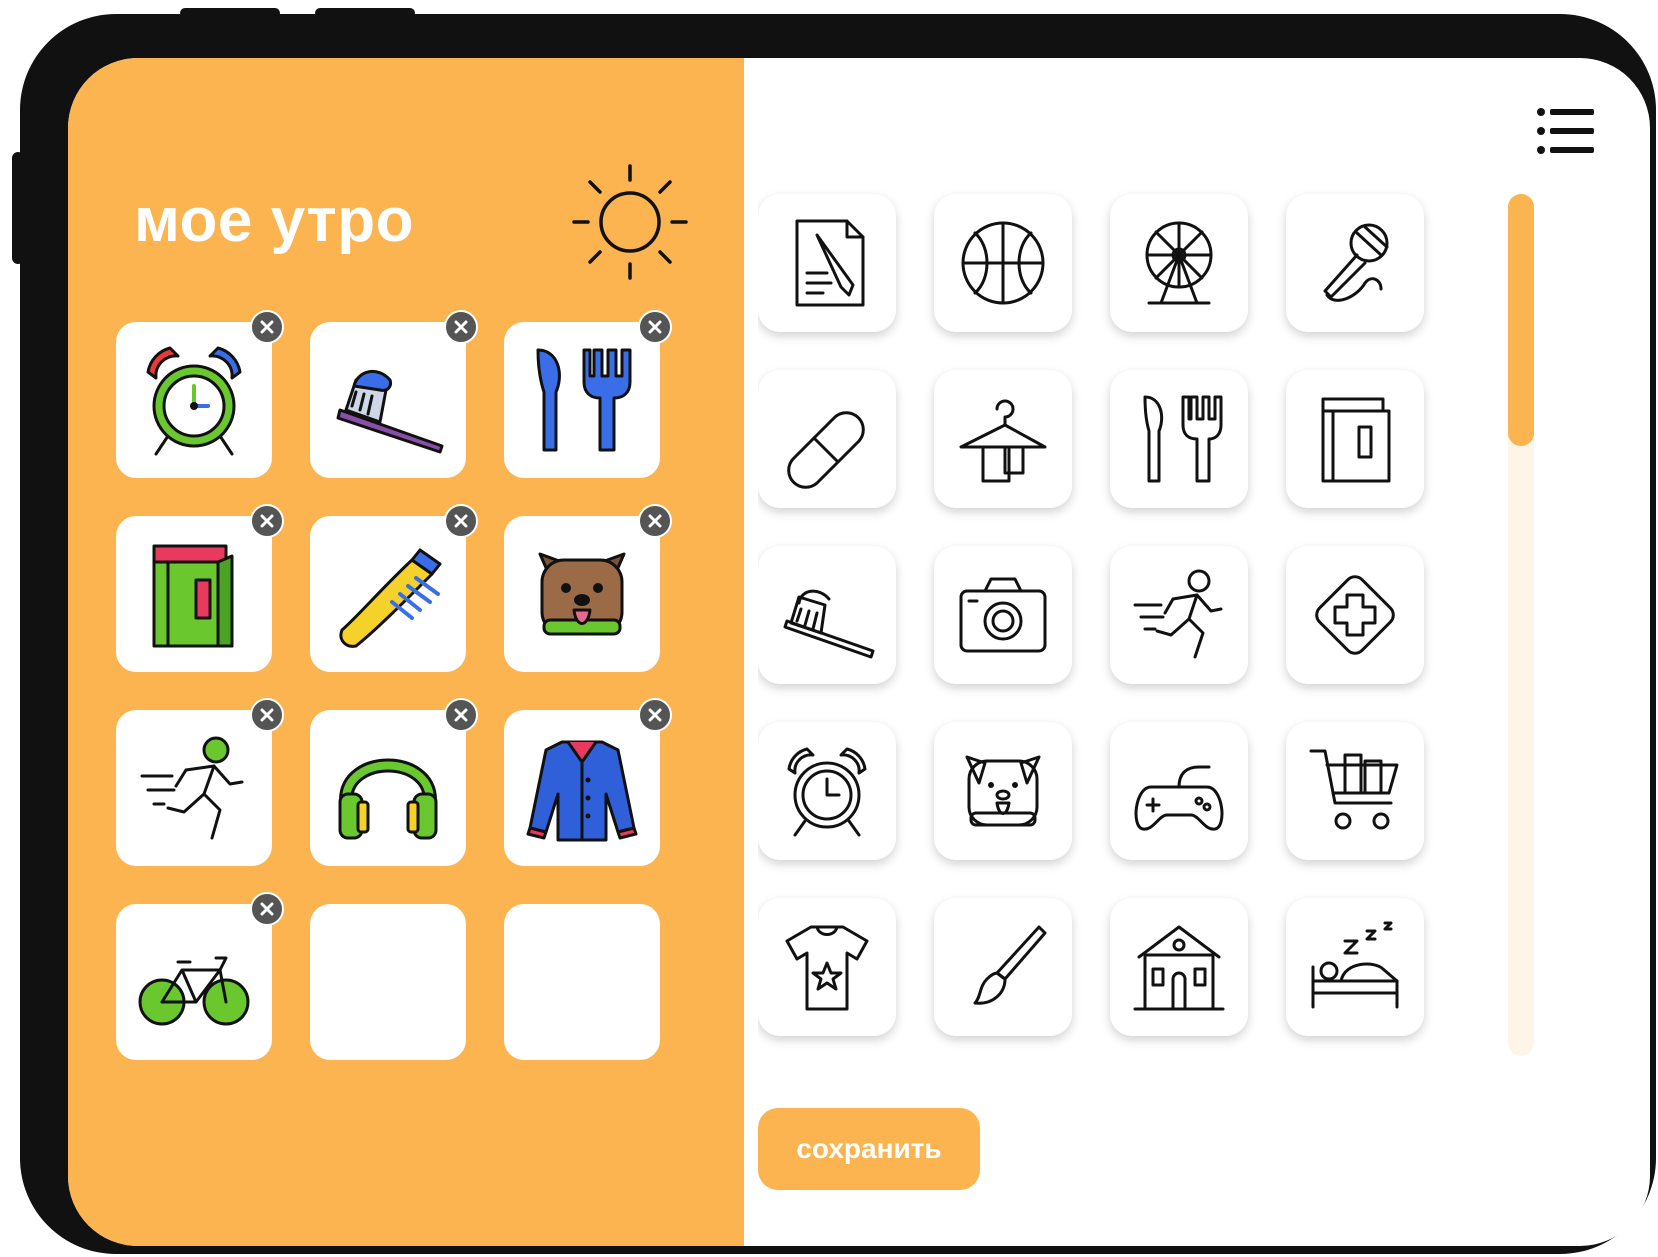 The width and height of the screenshot is (1658, 1257). I want to click on sleep-bed-icon, so click(1355, 965).